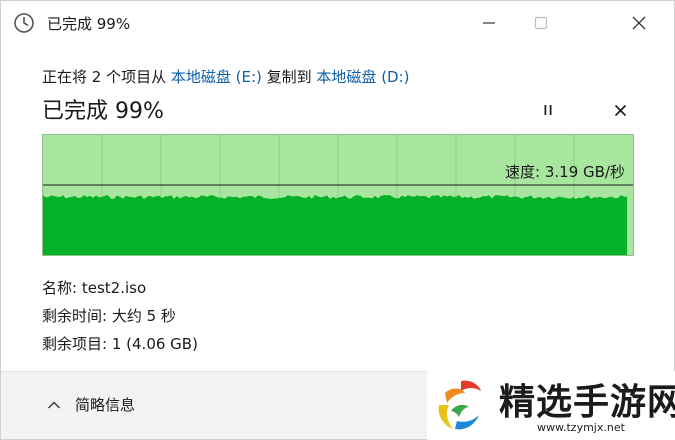 This screenshot has width=675, height=440. I want to click on pause-icon, so click(548, 110).